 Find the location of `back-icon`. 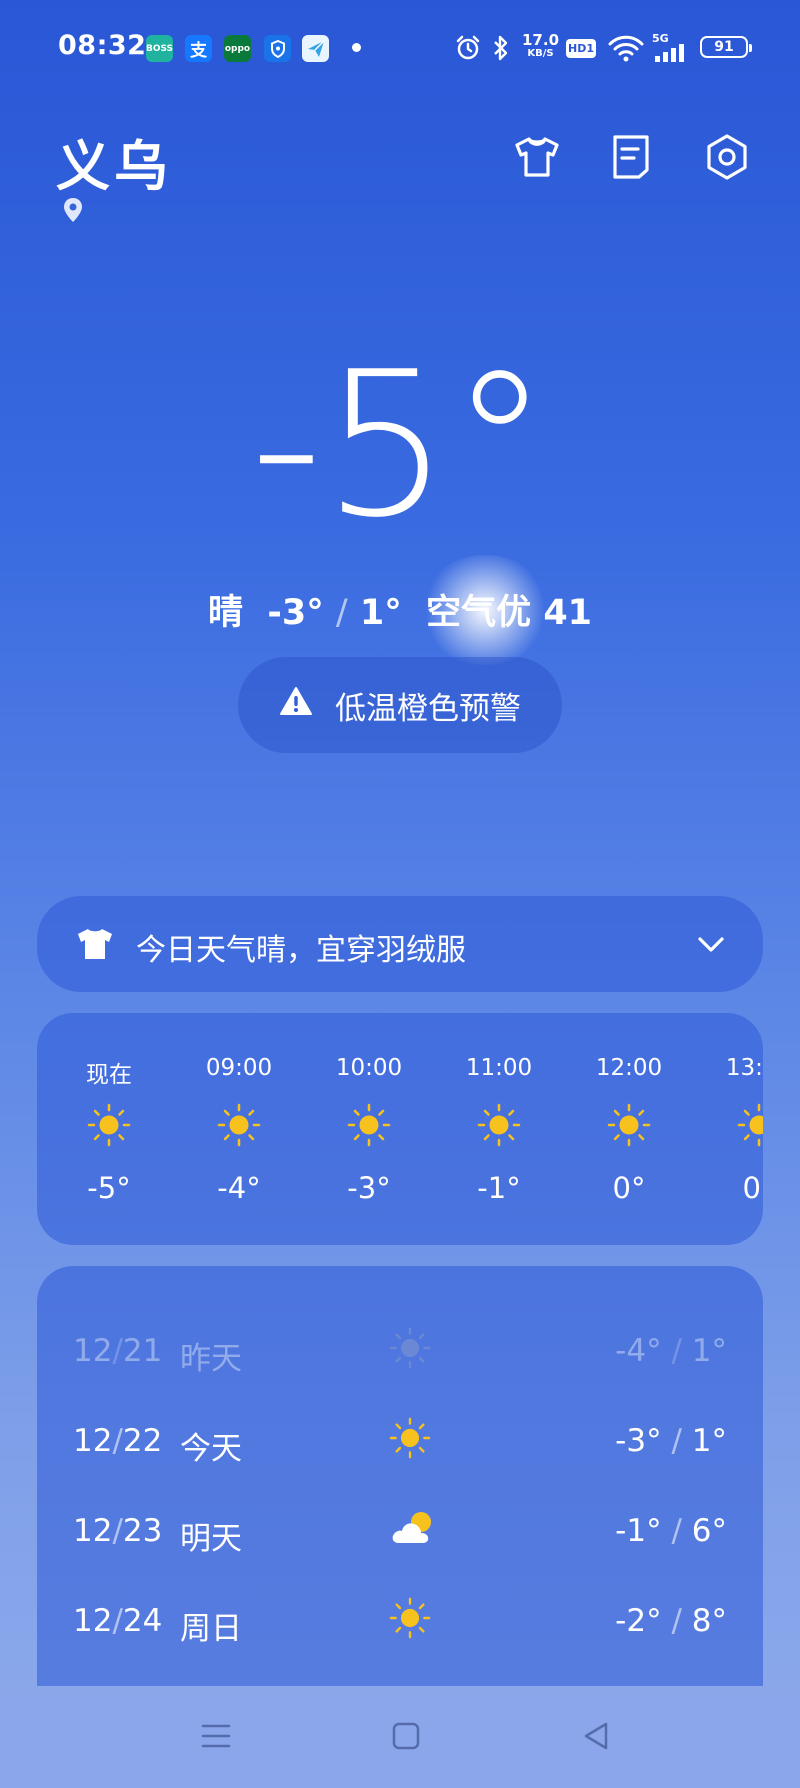

back-icon is located at coordinates (596, 1738).